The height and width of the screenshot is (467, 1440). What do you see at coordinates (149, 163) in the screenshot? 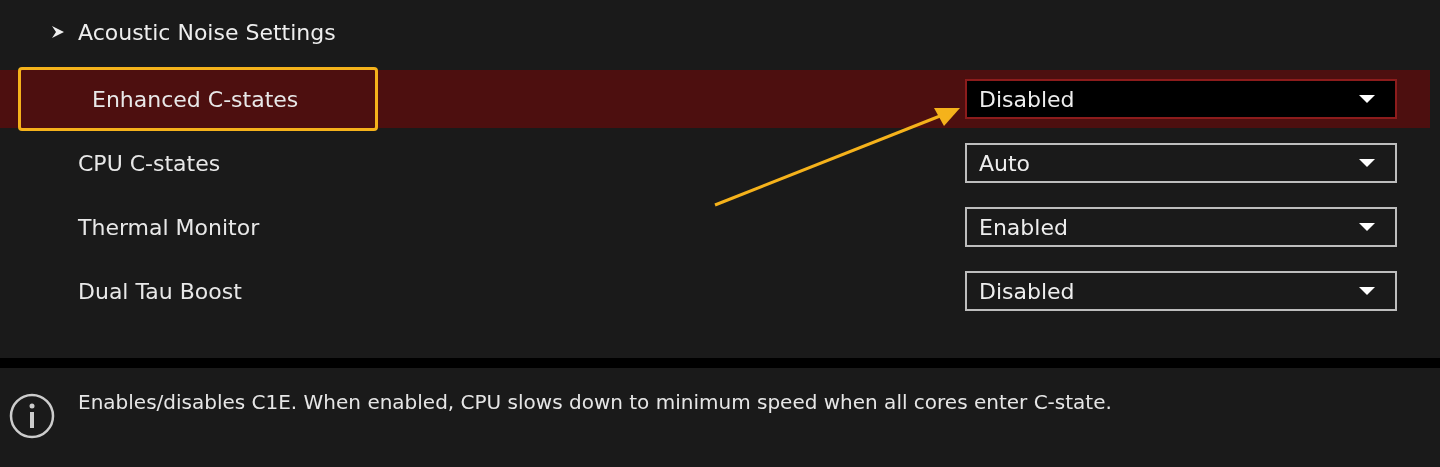
I see `setting-label: CPU C-states` at bounding box center [149, 163].